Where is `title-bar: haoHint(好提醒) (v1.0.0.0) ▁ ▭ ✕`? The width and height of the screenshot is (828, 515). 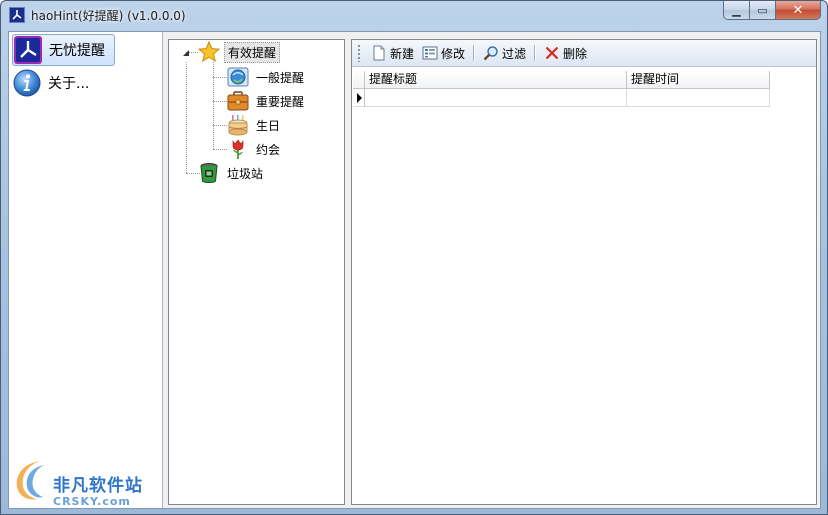
title-bar: haoHint(好提醒) (v1.0.0.0) ▁ ▭ ✕ is located at coordinates (414, 15).